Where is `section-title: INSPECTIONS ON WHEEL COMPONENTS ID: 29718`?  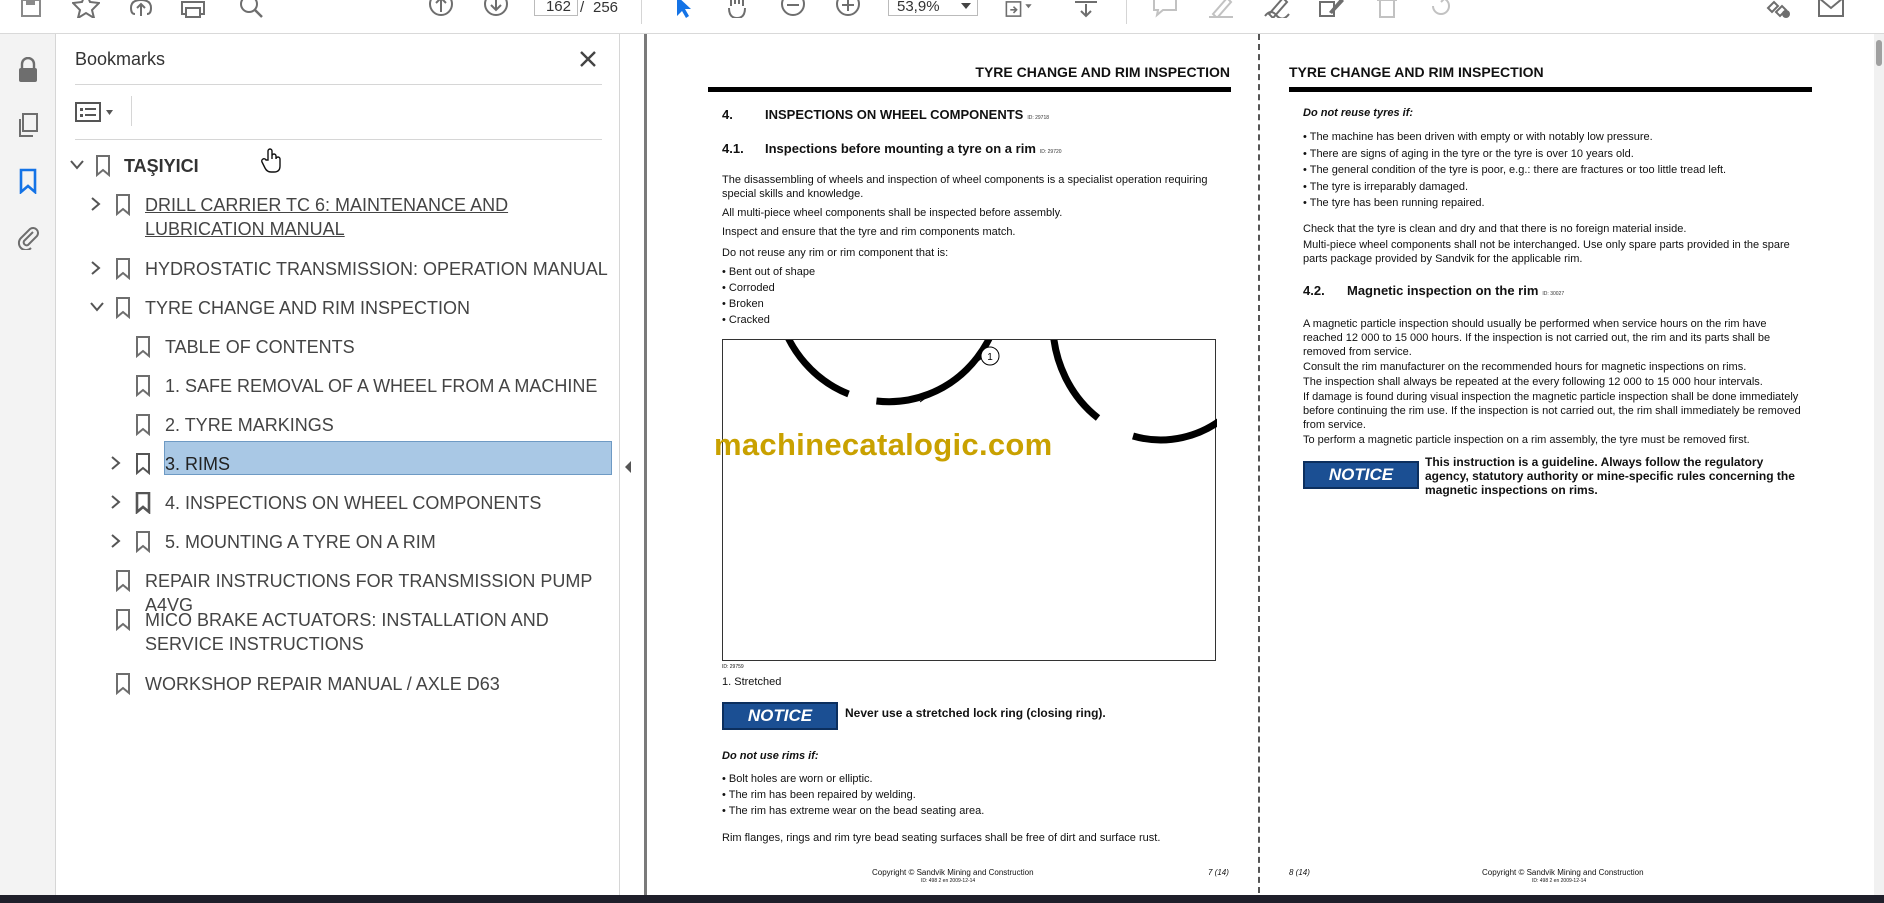 section-title: INSPECTIONS ON WHEEL COMPONENTS ID: 29718 is located at coordinates (907, 114).